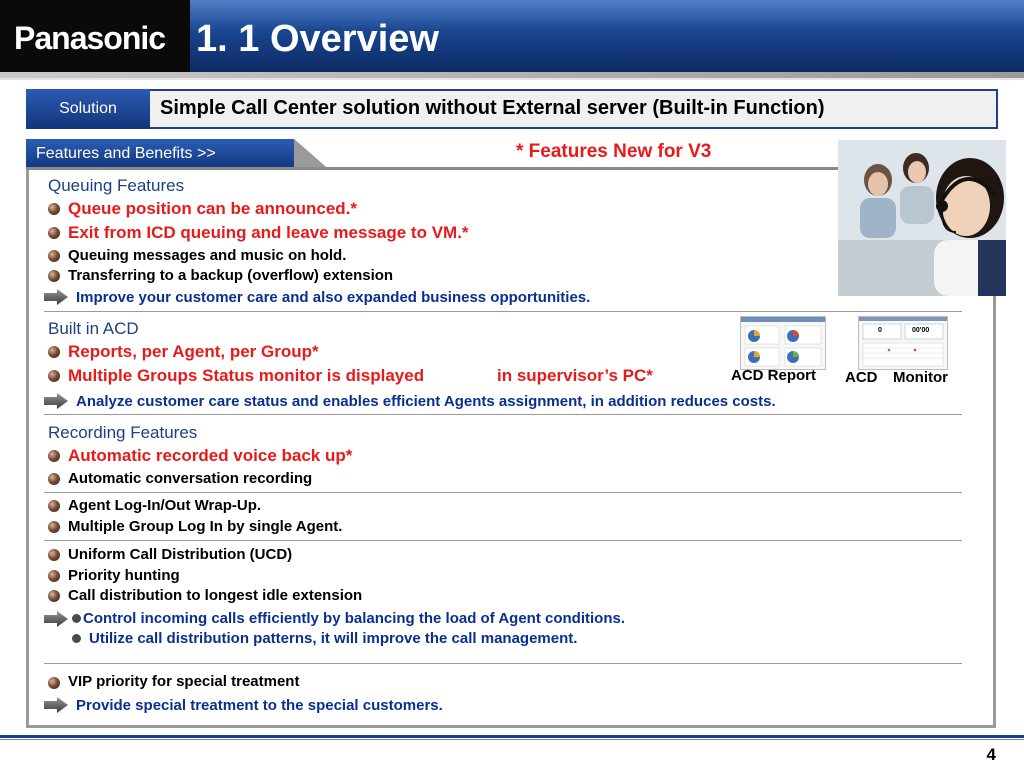 The height and width of the screenshot is (768, 1024). What do you see at coordinates (124, 575) in the screenshot?
I see `distribution-item: Priority hunting` at bounding box center [124, 575].